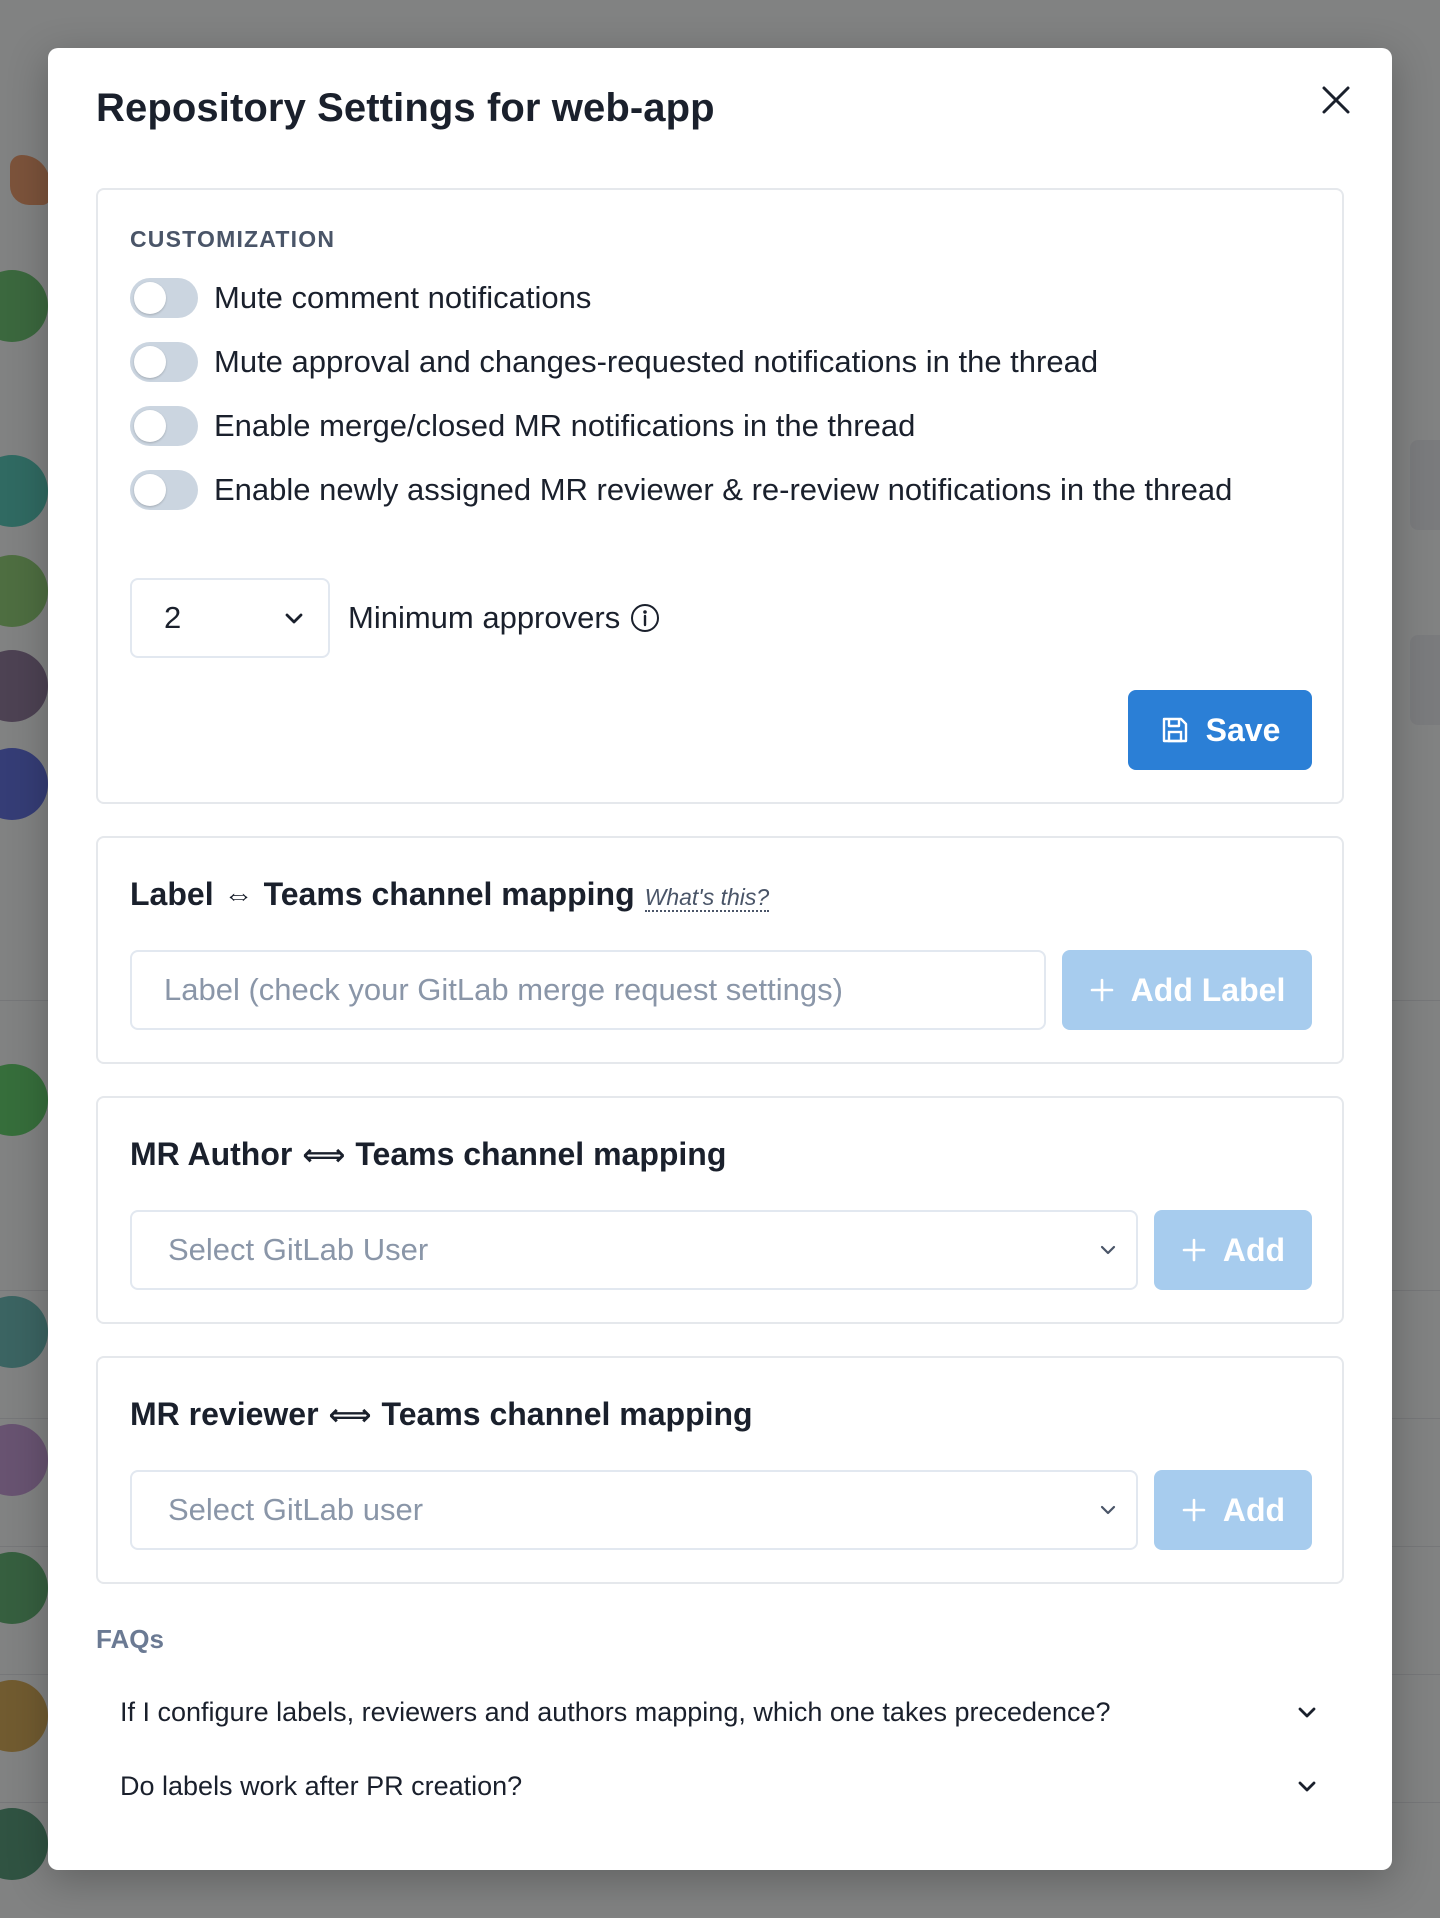 This screenshot has height=1918, width=1440. Describe the element at coordinates (634, 1250) in the screenshot. I see `author-user-select: Select GitLab User` at that location.